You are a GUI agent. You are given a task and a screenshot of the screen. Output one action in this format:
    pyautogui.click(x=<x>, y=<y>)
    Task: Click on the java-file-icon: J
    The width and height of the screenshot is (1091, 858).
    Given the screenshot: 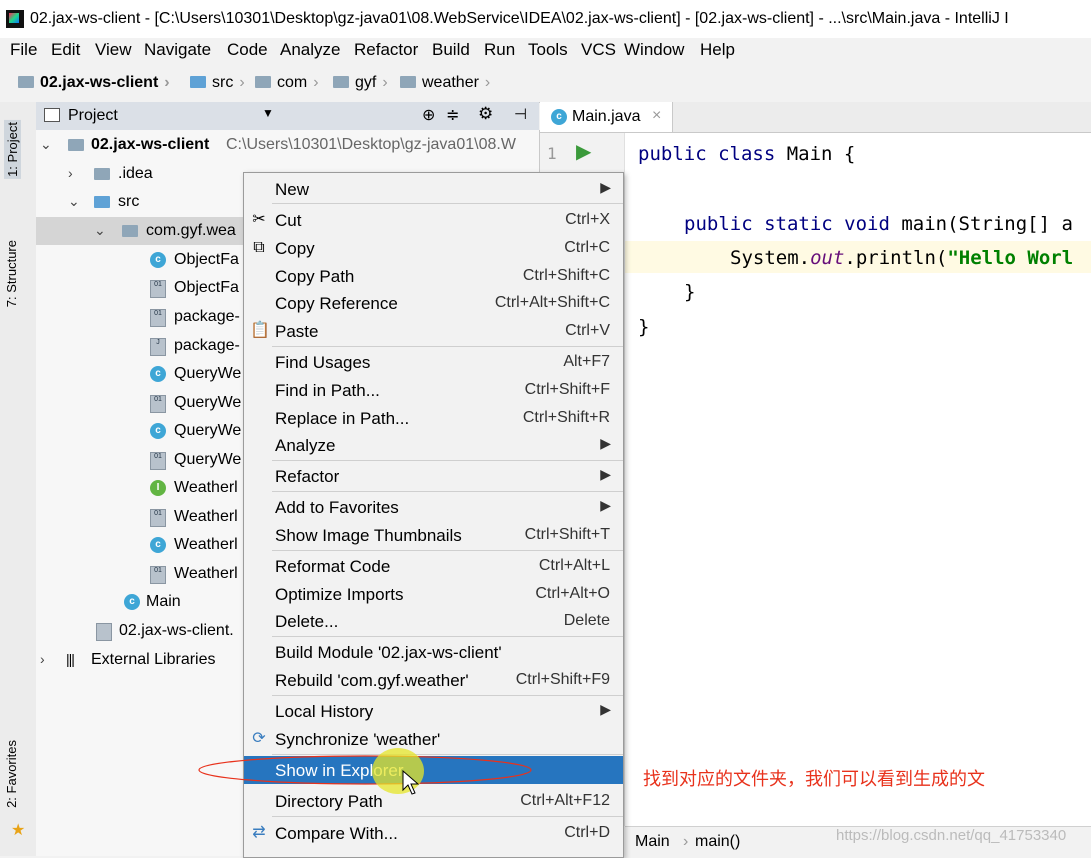 What is the action you would take?
    pyautogui.click(x=158, y=347)
    